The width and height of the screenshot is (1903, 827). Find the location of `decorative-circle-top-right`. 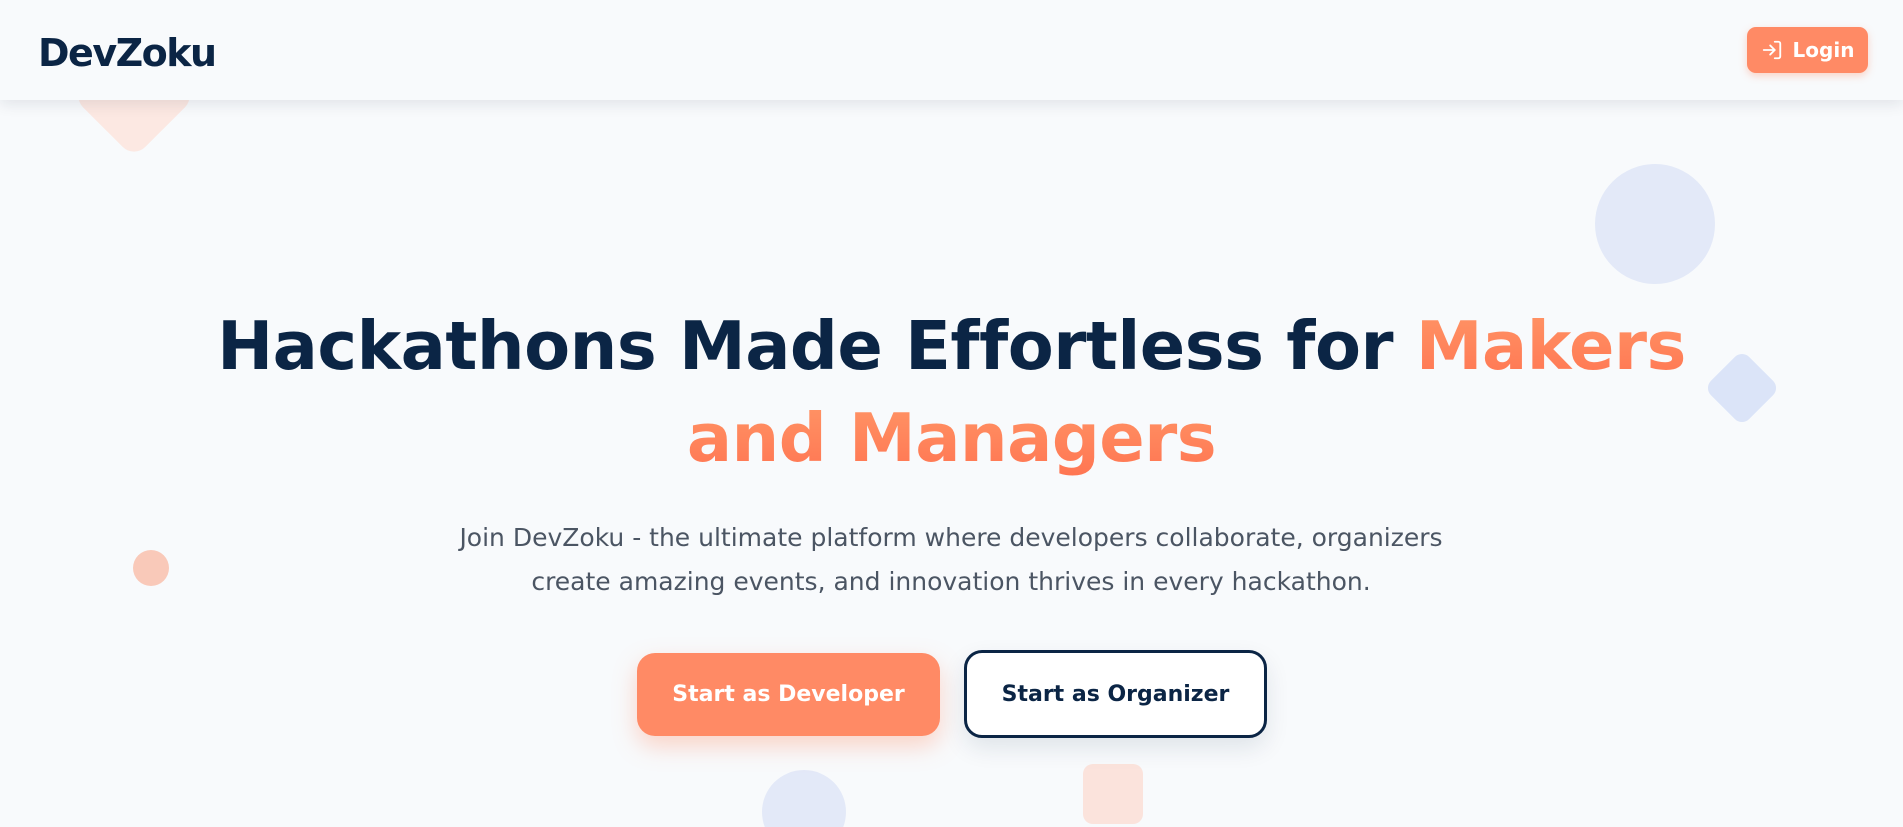

decorative-circle-top-right is located at coordinates (1655, 224).